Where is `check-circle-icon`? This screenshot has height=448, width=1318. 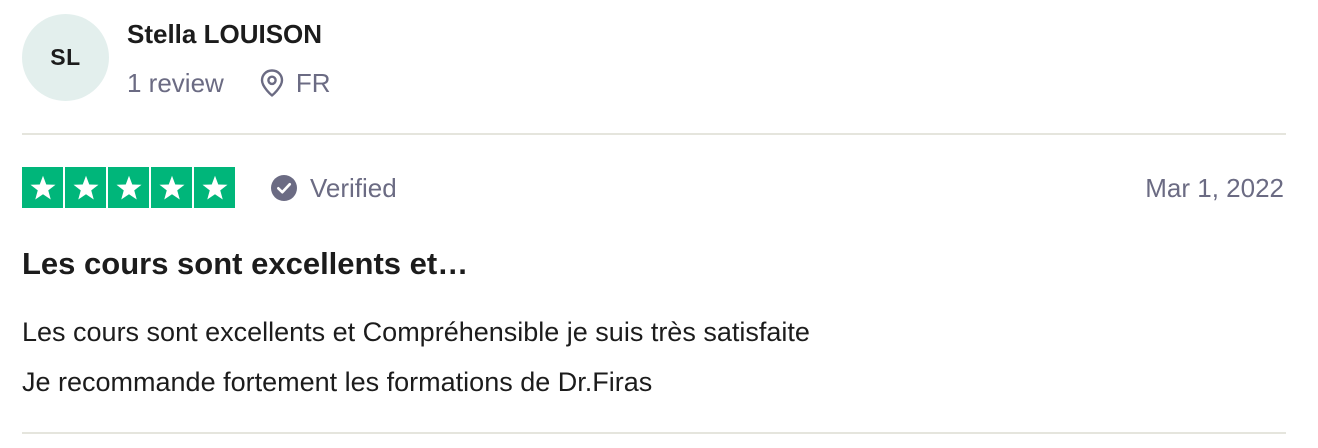
check-circle-icon is located at coordinates (284, 188).